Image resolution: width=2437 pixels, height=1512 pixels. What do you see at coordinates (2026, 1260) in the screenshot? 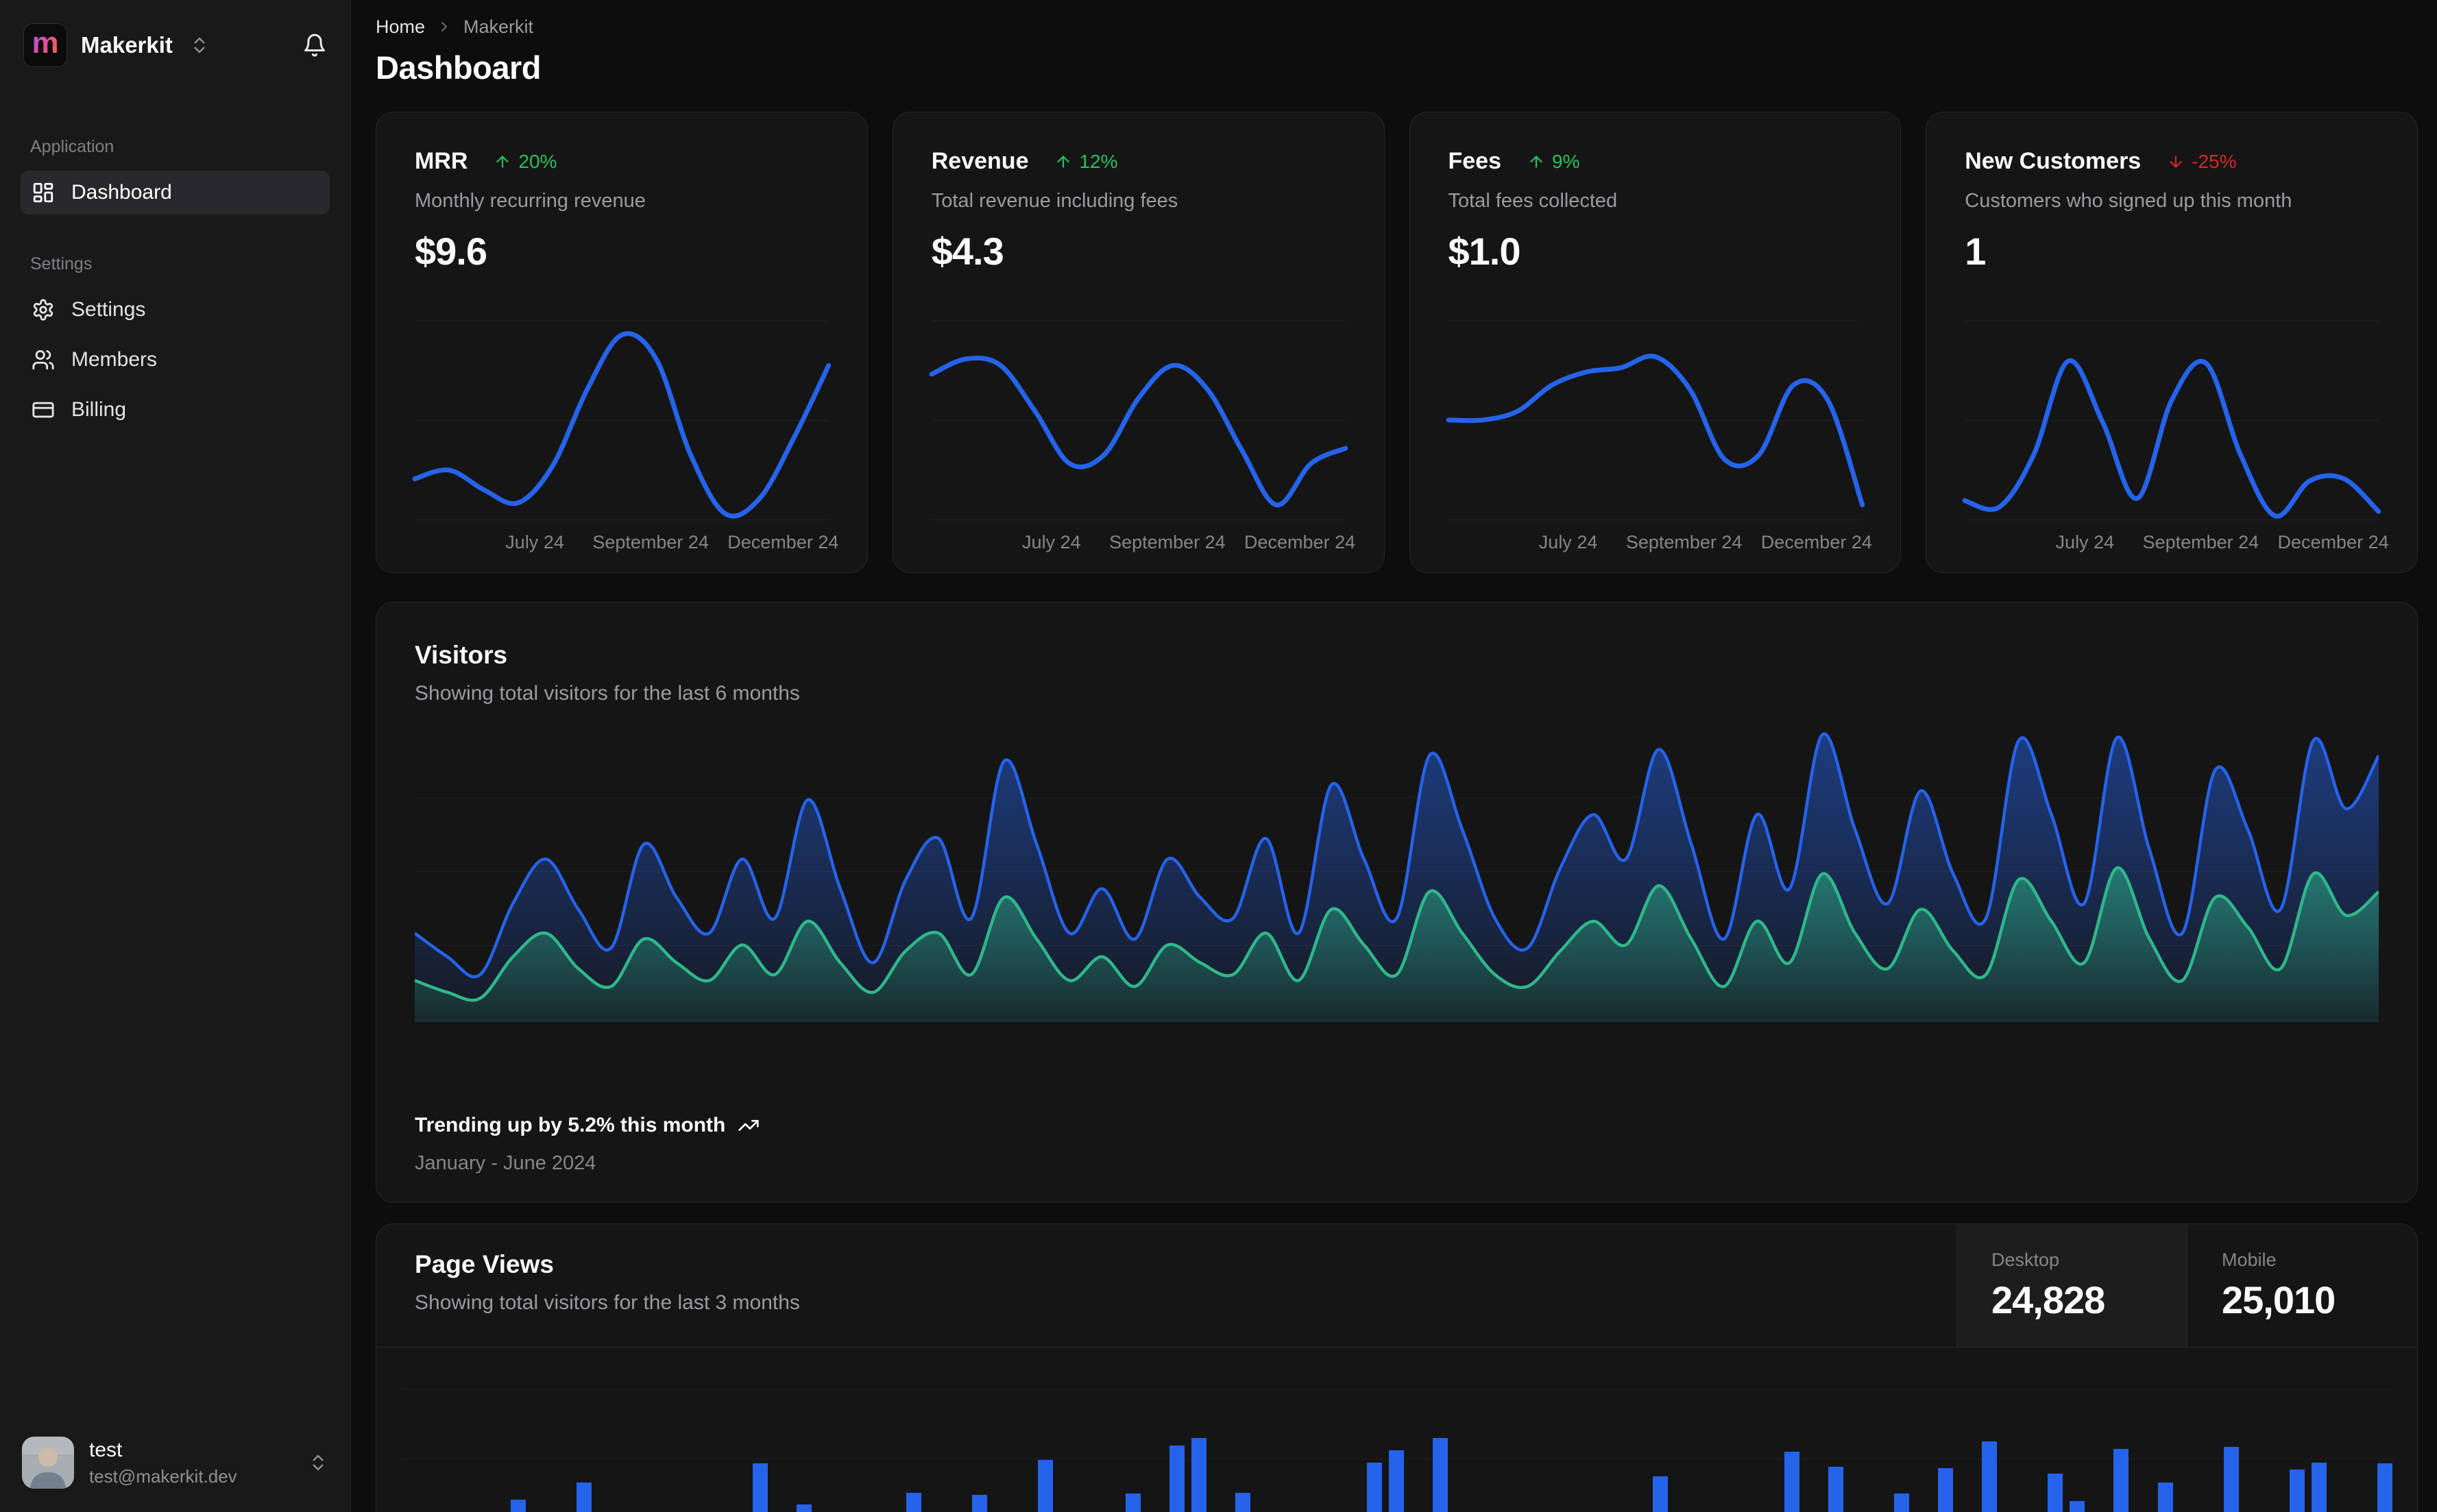
I see `desktop-label: Desktop` at bounding box center [2026, 1260].